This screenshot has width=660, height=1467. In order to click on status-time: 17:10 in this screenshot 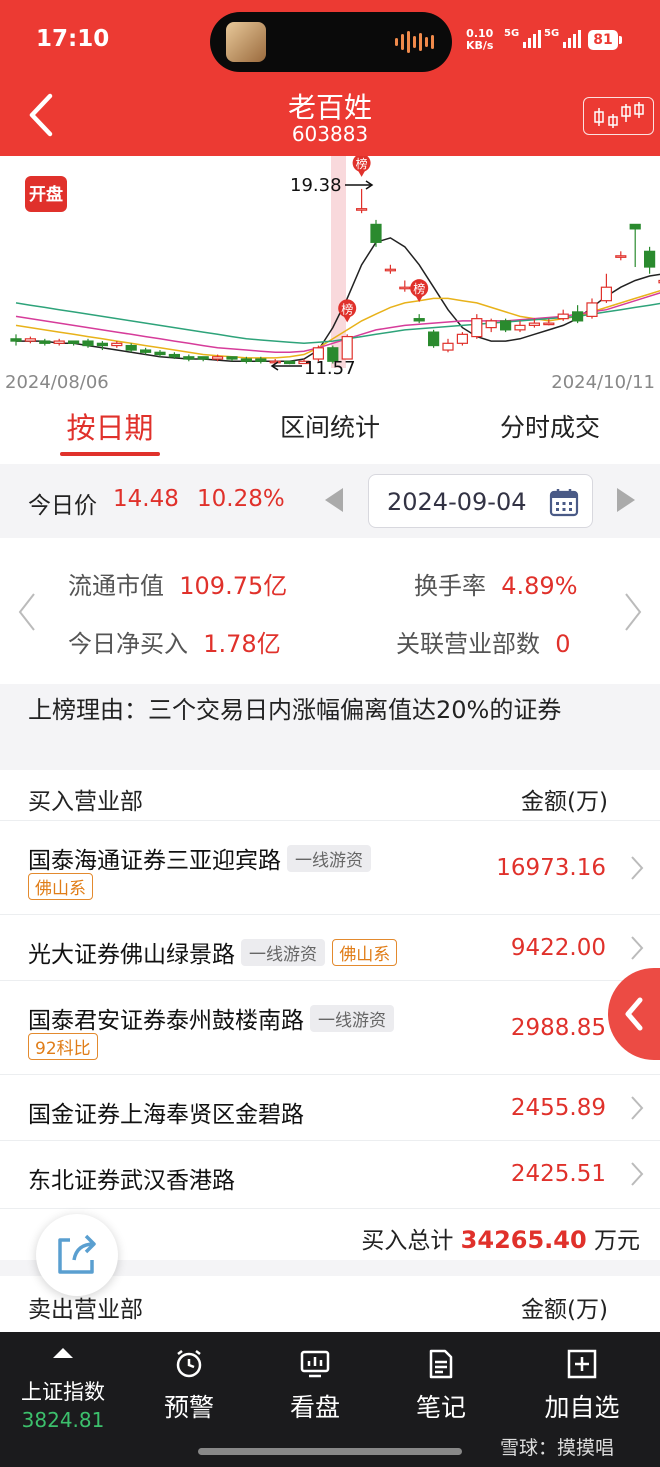, I will do `click(73, 39)`.